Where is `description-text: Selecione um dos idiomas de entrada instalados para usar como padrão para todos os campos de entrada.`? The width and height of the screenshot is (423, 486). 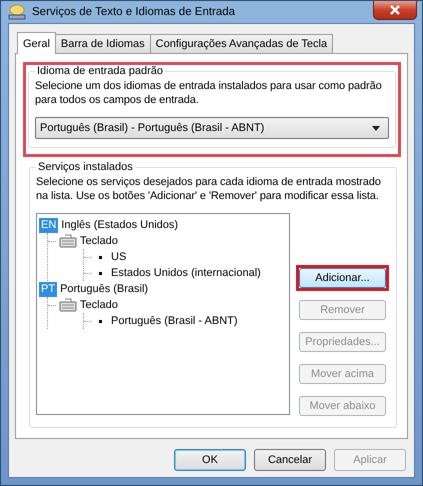
description-text: Selecione um dos idiomas de entrada instalados para usar como padrão para todos os campos de entrada. is located at coordinates (209, 93).